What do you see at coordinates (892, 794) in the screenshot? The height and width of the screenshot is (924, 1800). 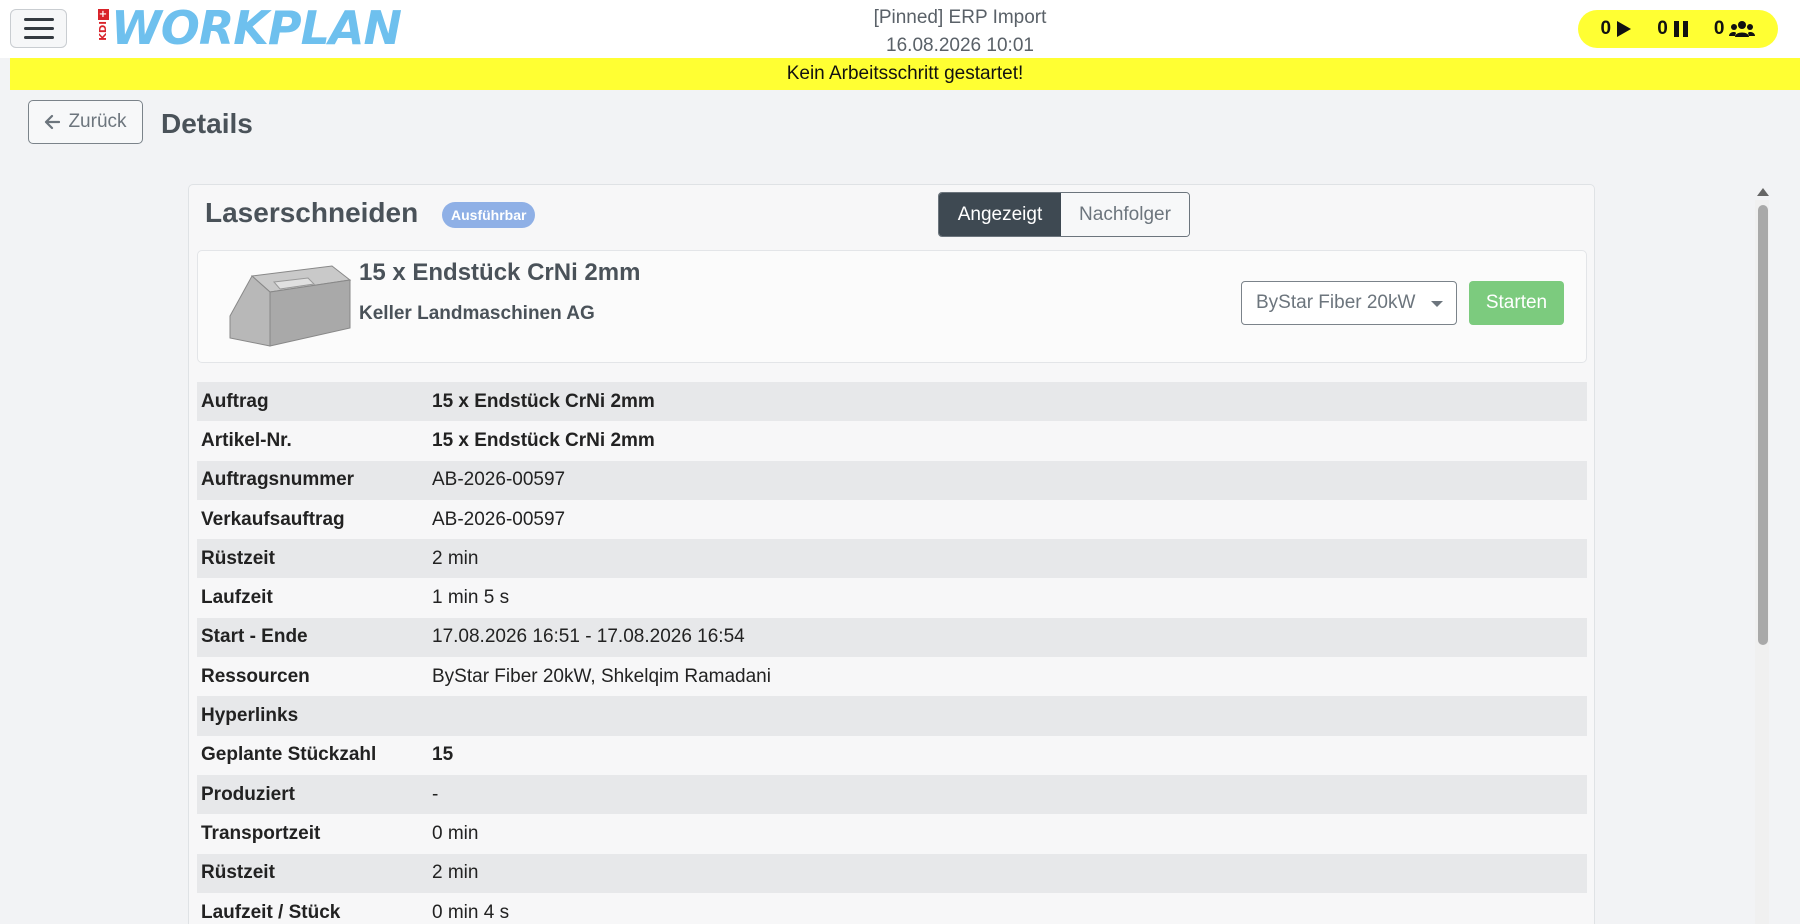 I see `detail-row: Produziert -` at bounding box center [892, 794].